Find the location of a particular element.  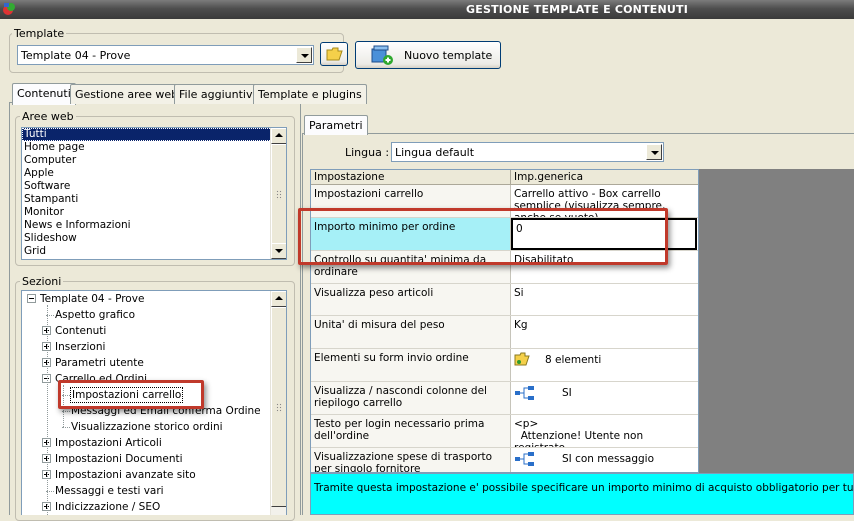

tree-guide is located at coordinates (47, 410).